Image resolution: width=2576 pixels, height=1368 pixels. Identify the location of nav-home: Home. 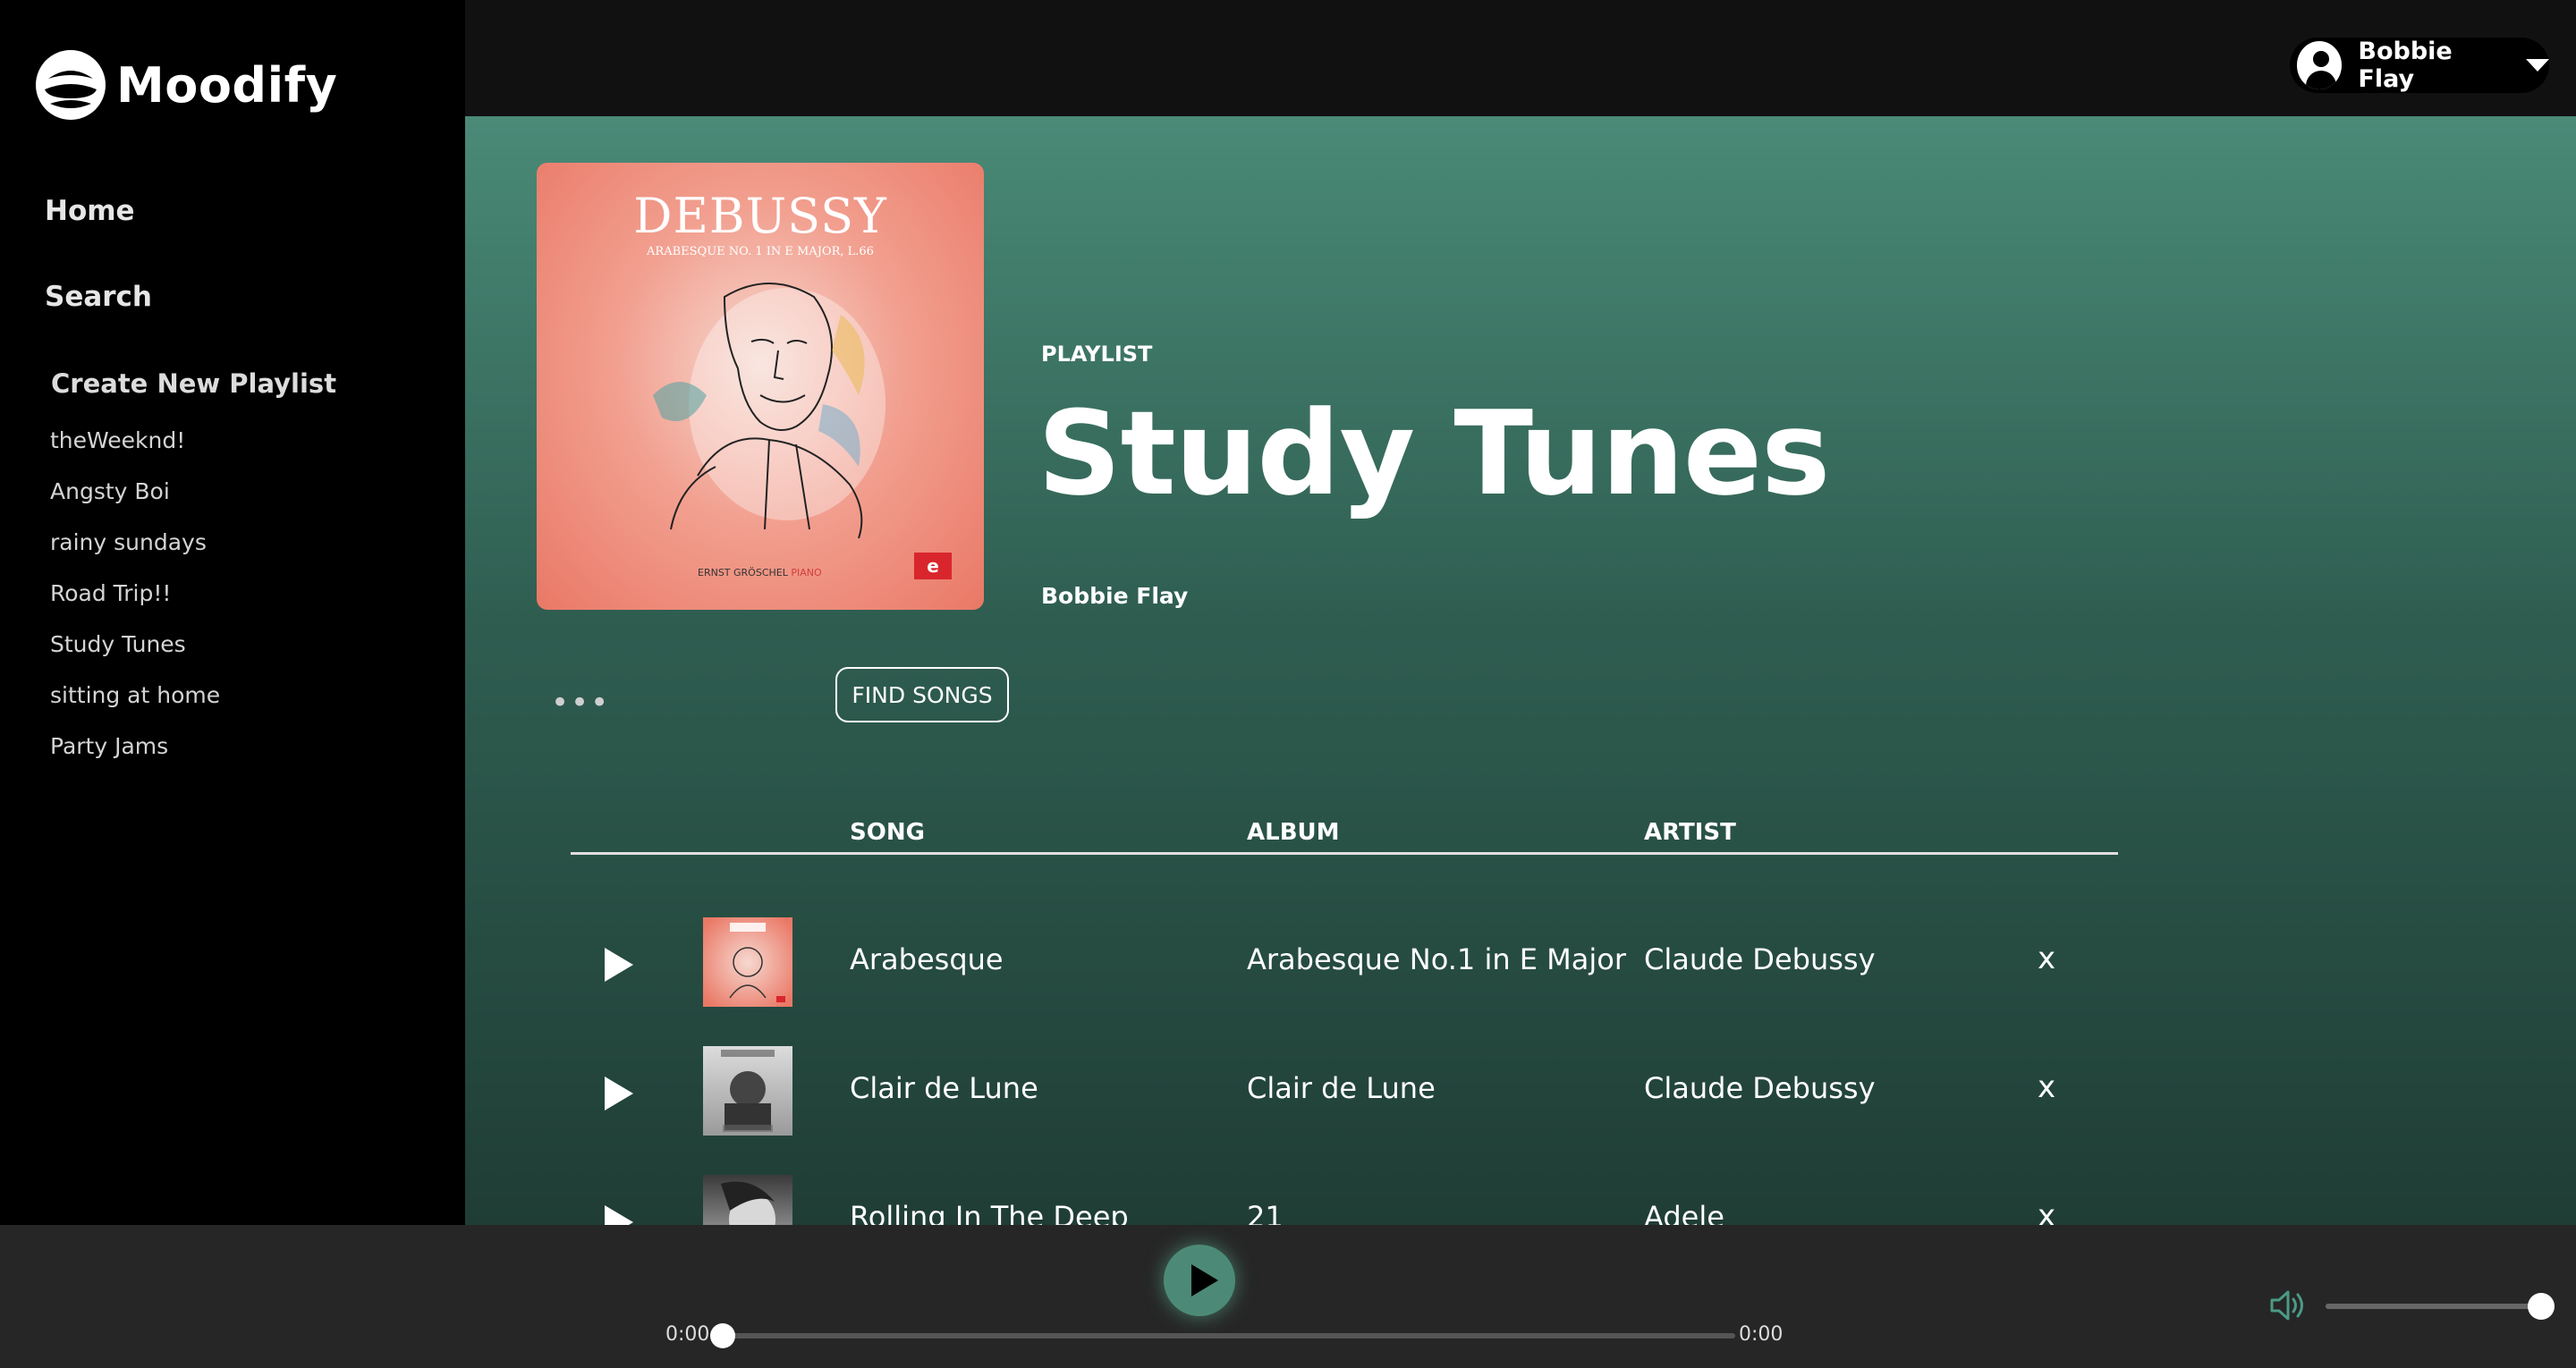
(90, 211).